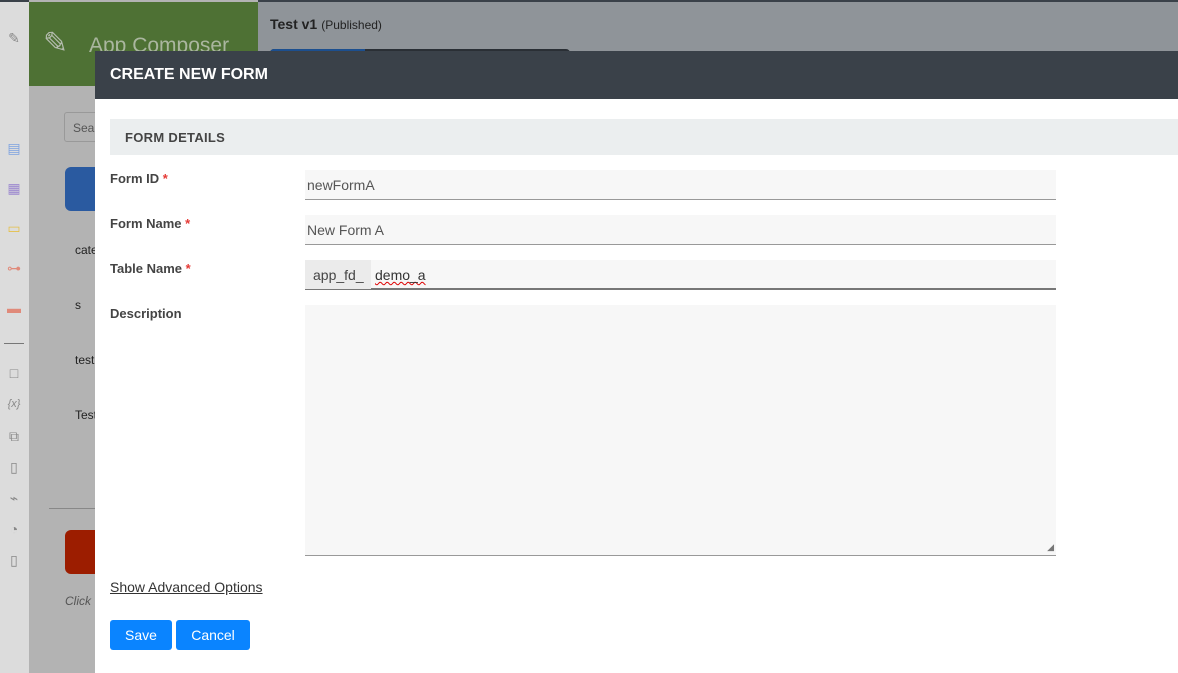 The image size is (1178, 673). I want to click on list-item: test, so click(84, 360).